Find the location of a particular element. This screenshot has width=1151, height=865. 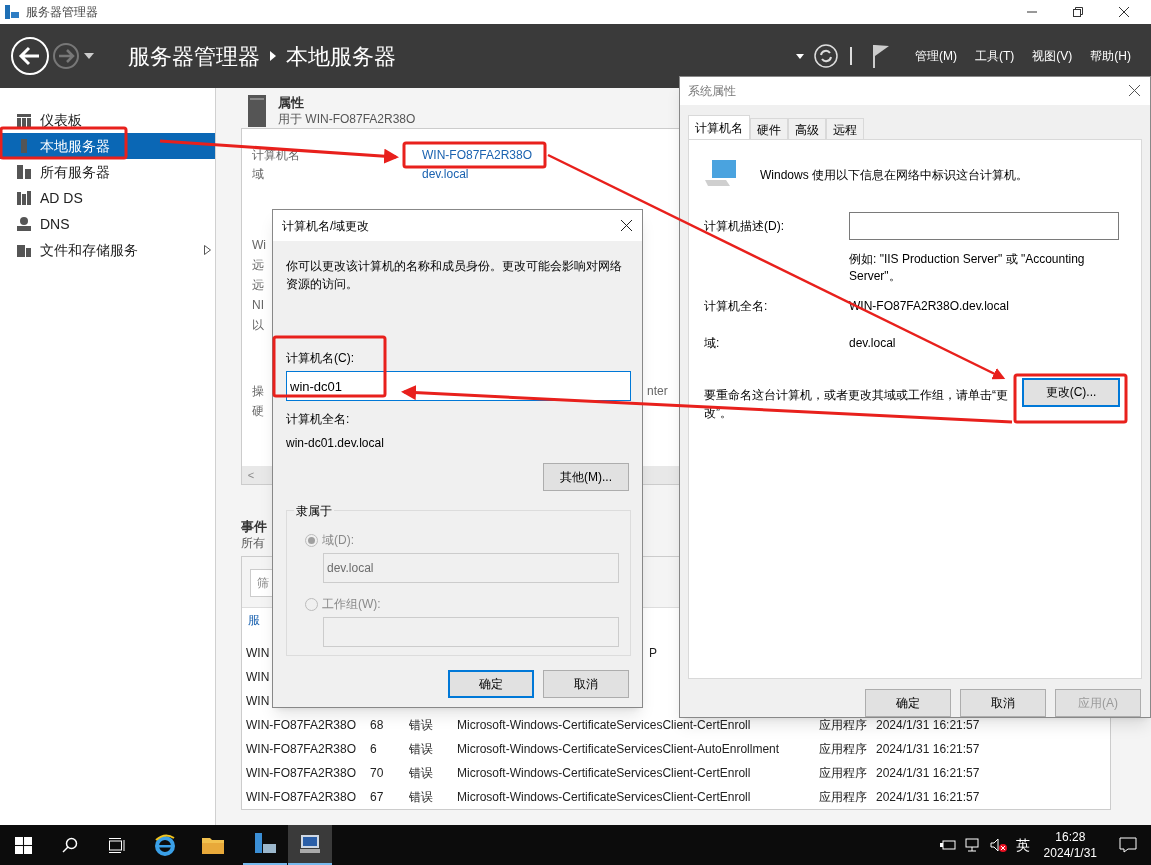

menu-item: 工具(T) is located at coordinates (995, 56).